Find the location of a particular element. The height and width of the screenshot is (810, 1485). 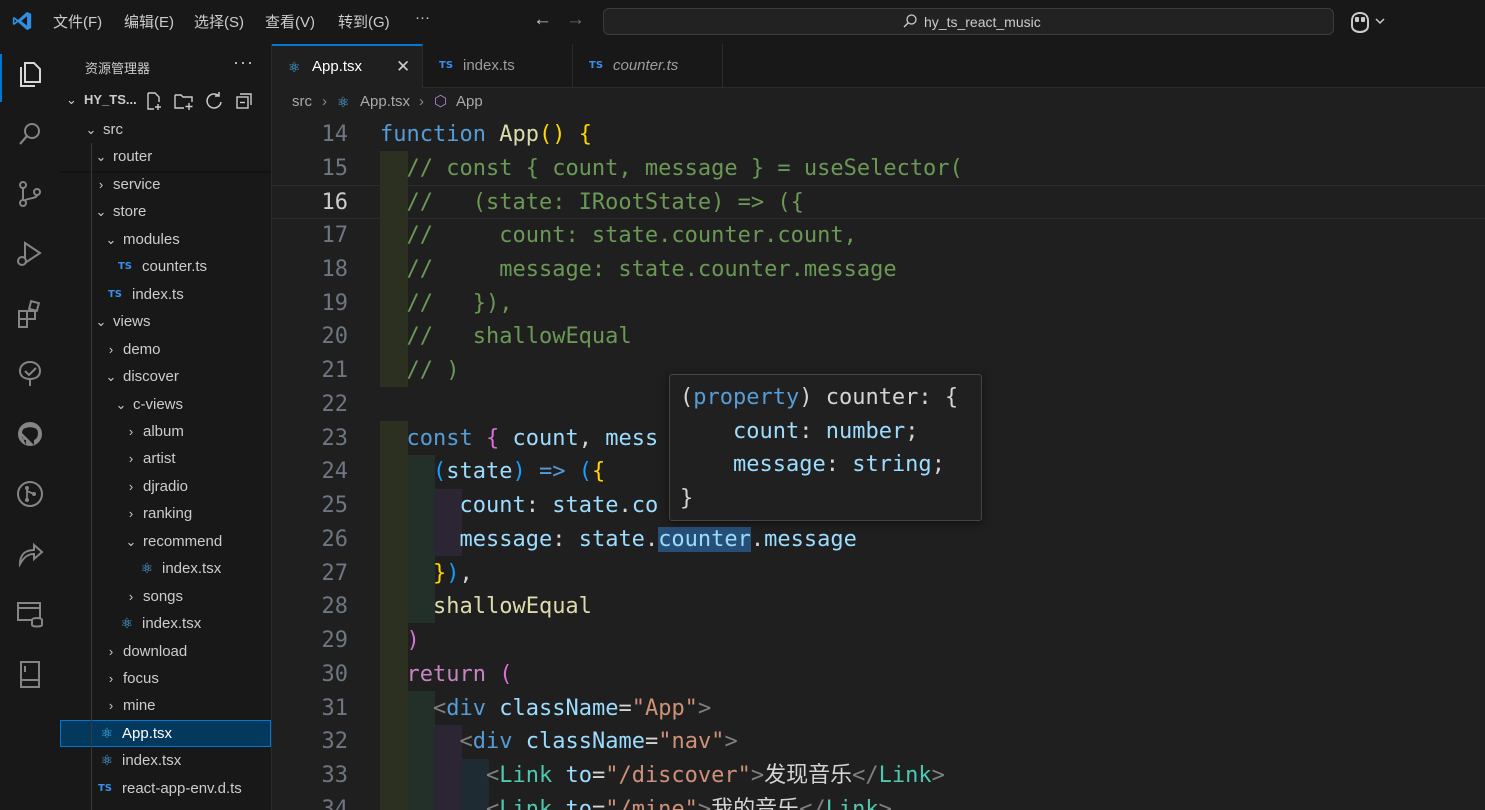

editor-tabs: ⚛ App.tsx ✕ TS index.ts TS counter.ts is located at coordinates (878, 66).